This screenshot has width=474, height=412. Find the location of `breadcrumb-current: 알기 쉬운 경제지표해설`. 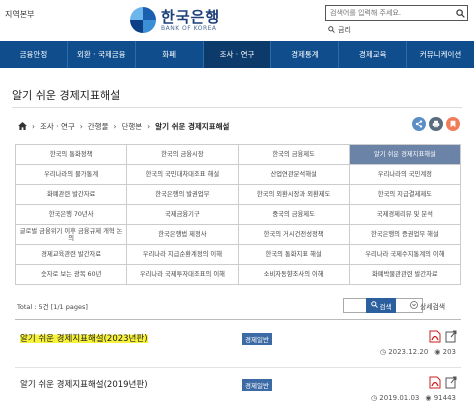

breadcrumb-current: 알기 쉬운 경제지표해설 is located at coordinates (192, 126).